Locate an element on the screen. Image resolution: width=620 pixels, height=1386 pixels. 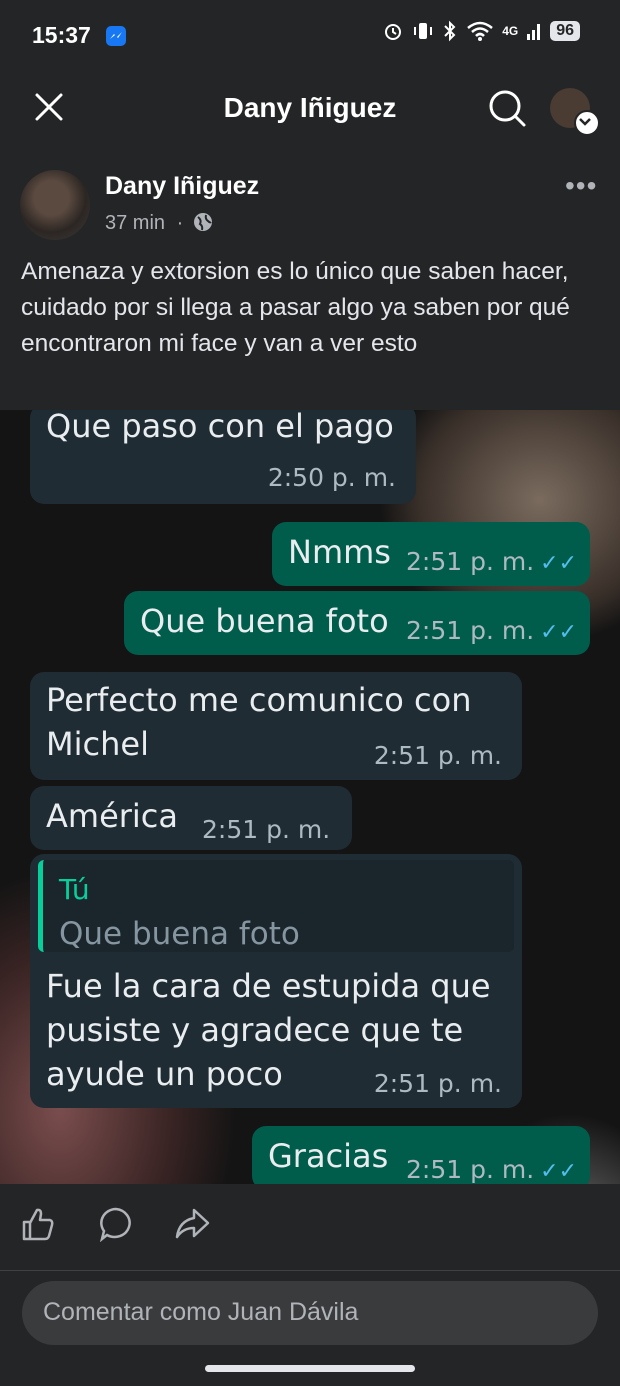
globe-icon is located at coordinates (203, 222).